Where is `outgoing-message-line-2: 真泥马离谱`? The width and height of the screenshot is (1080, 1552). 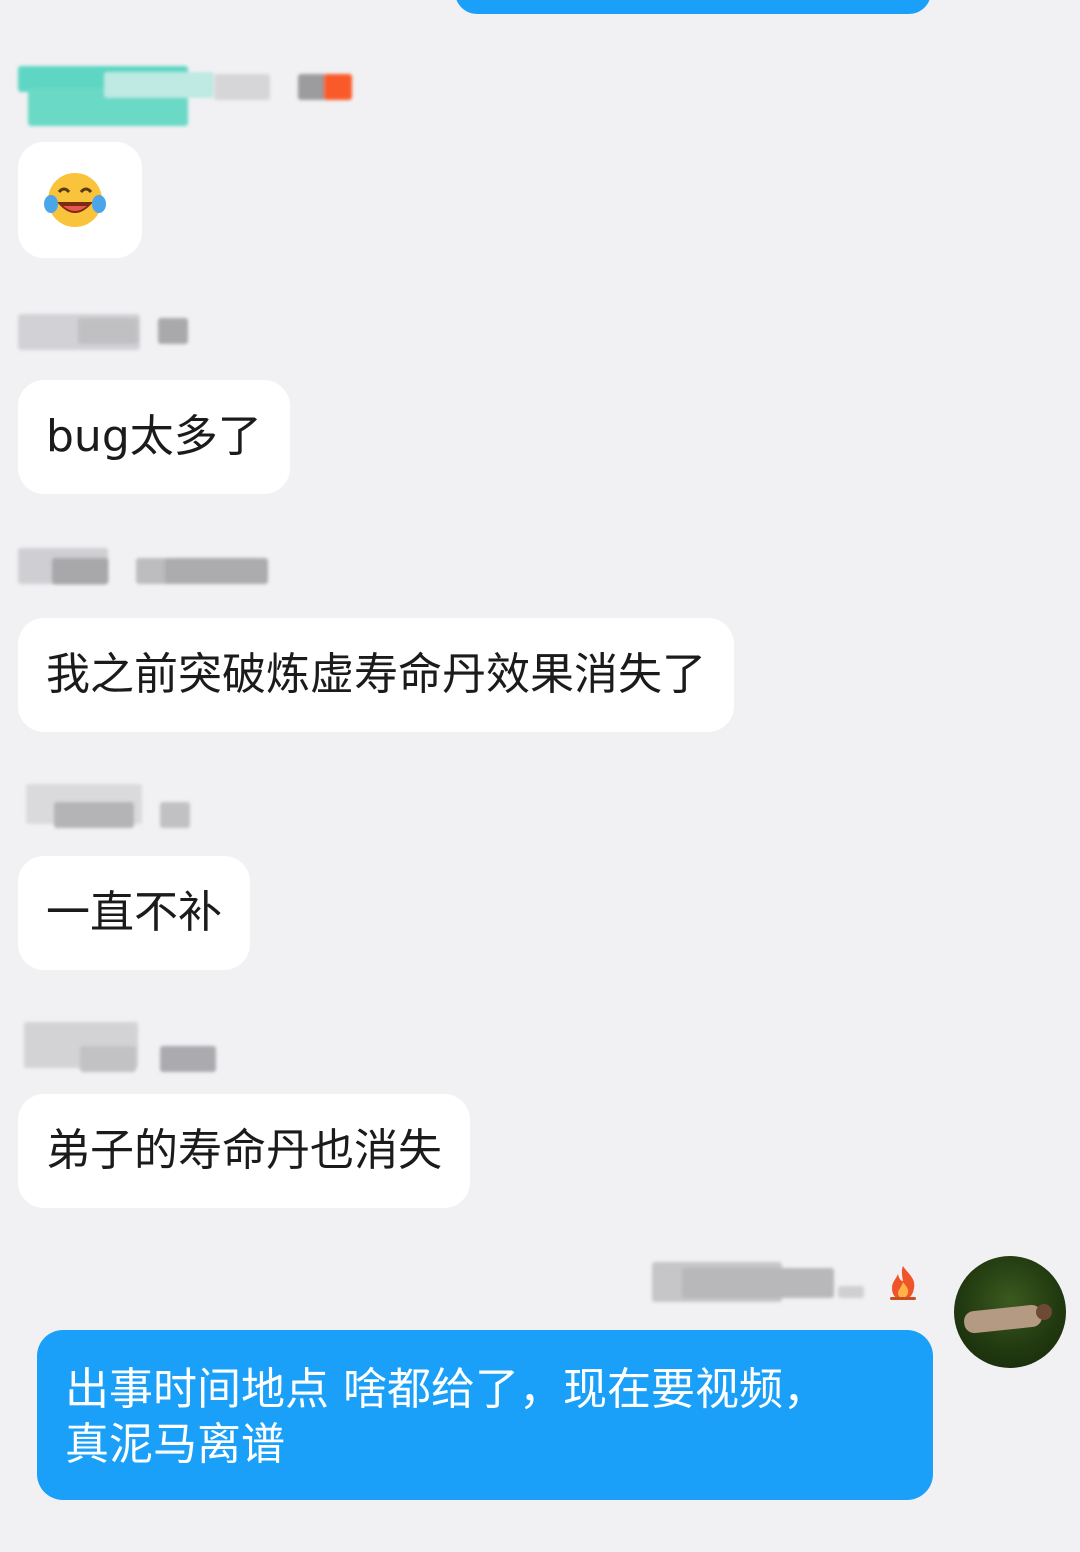 outgoing-message-line-2: 真泥马离谱 is located at coordinates (175, 1444).